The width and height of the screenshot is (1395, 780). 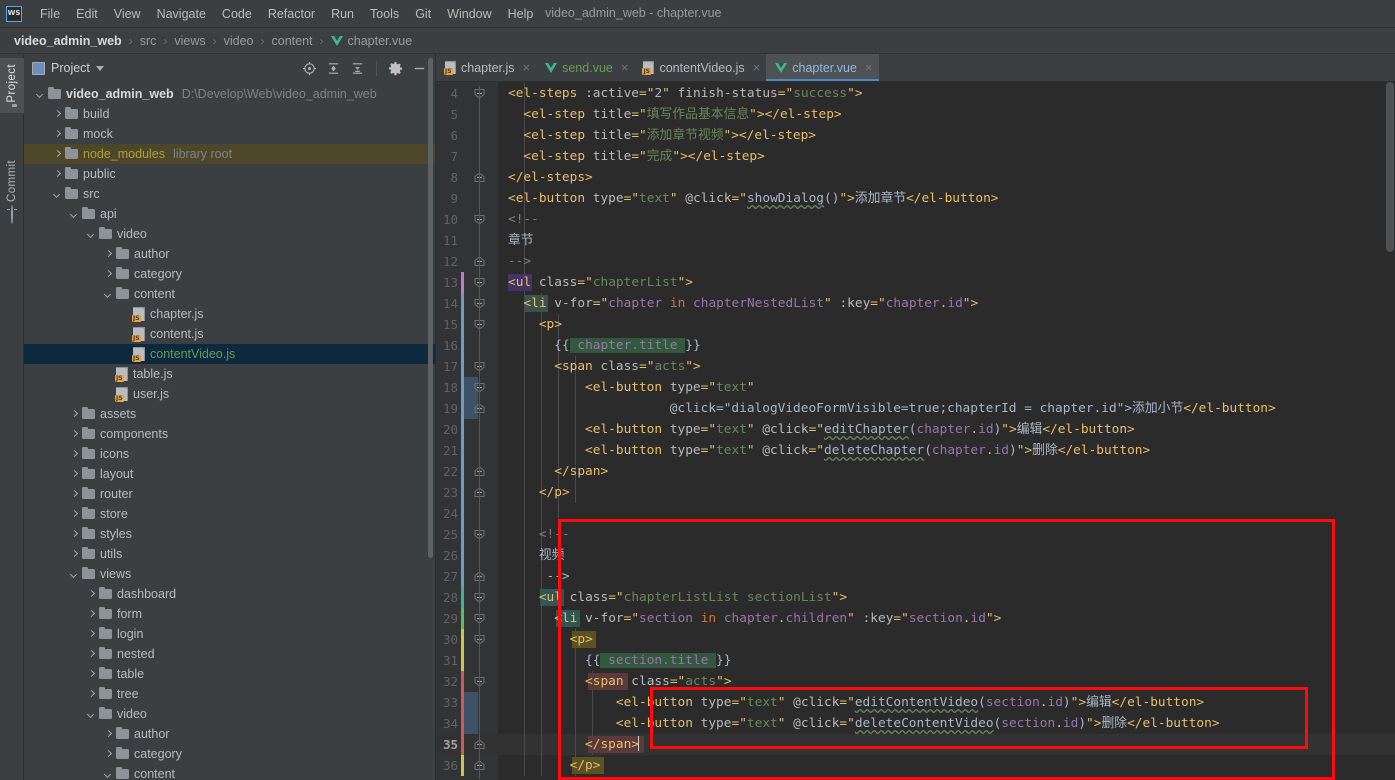 What do you see at coordinates (626, 387) in the screenshot?
I see `code-line: <el-button type="text"` at bounding box center [626, 387].